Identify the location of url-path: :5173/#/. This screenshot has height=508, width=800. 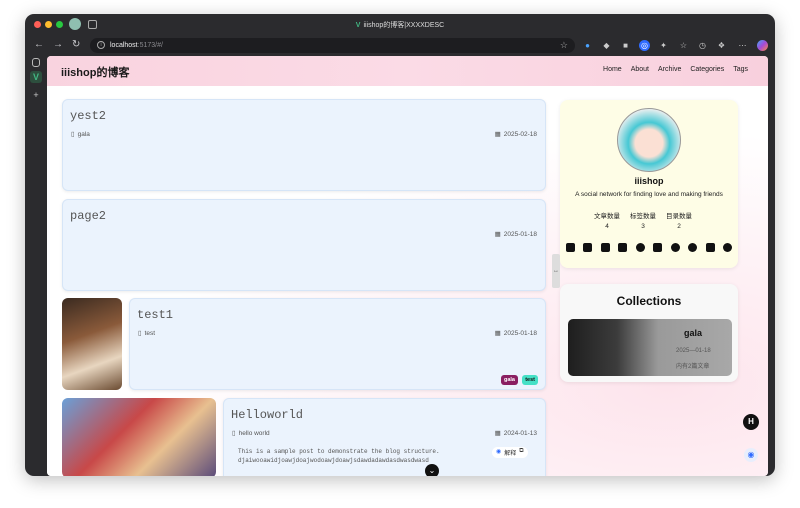
(150, 45).